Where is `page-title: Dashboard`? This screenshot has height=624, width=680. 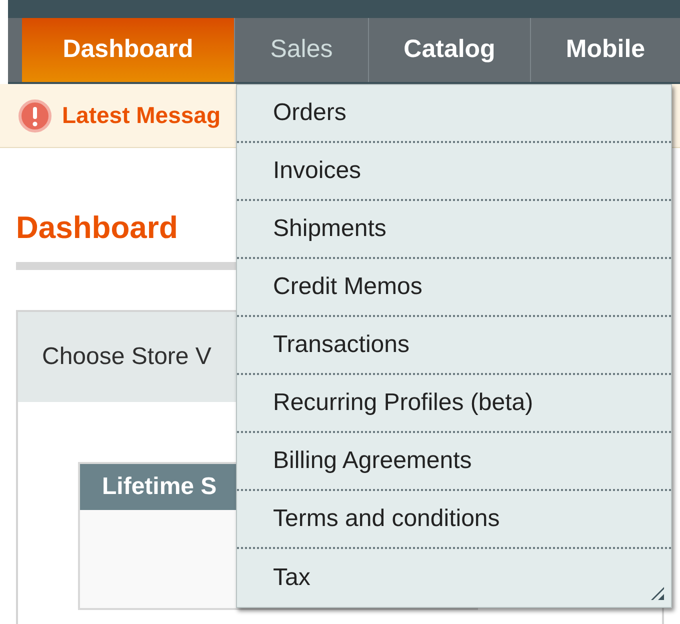 page-title: Dashboard is located at coordinates (97, 228).